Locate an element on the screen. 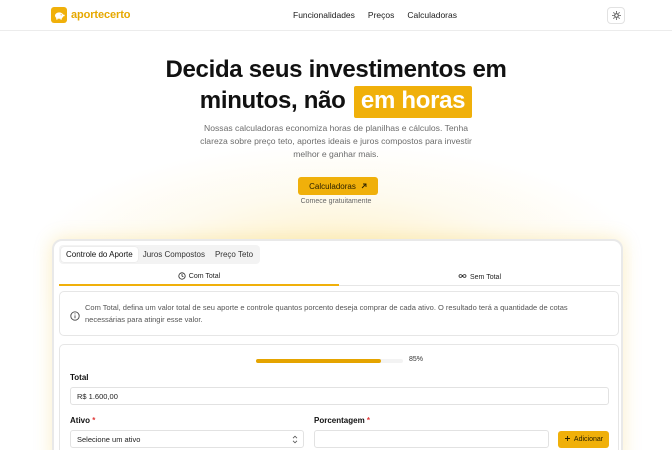  total-input: R$ 1.600,00 is located at coordinates (339, 396).